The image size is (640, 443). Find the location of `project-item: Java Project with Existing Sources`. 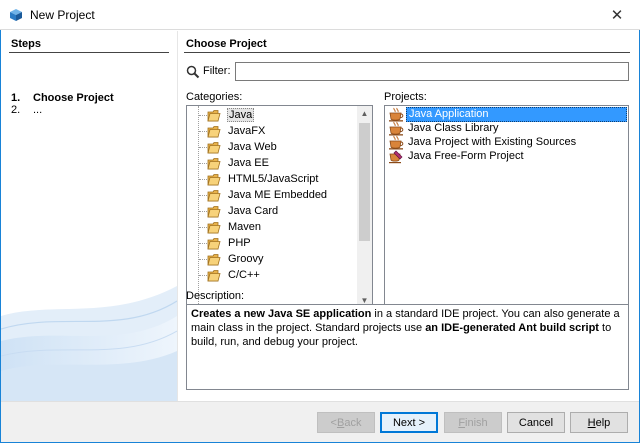

project-item: Java Project with Existing Sources is located at coordinates (506, 142).